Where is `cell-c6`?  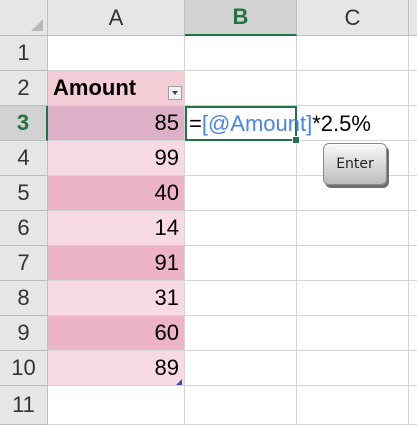 cell-c6 is located at coordinates (353, 228).